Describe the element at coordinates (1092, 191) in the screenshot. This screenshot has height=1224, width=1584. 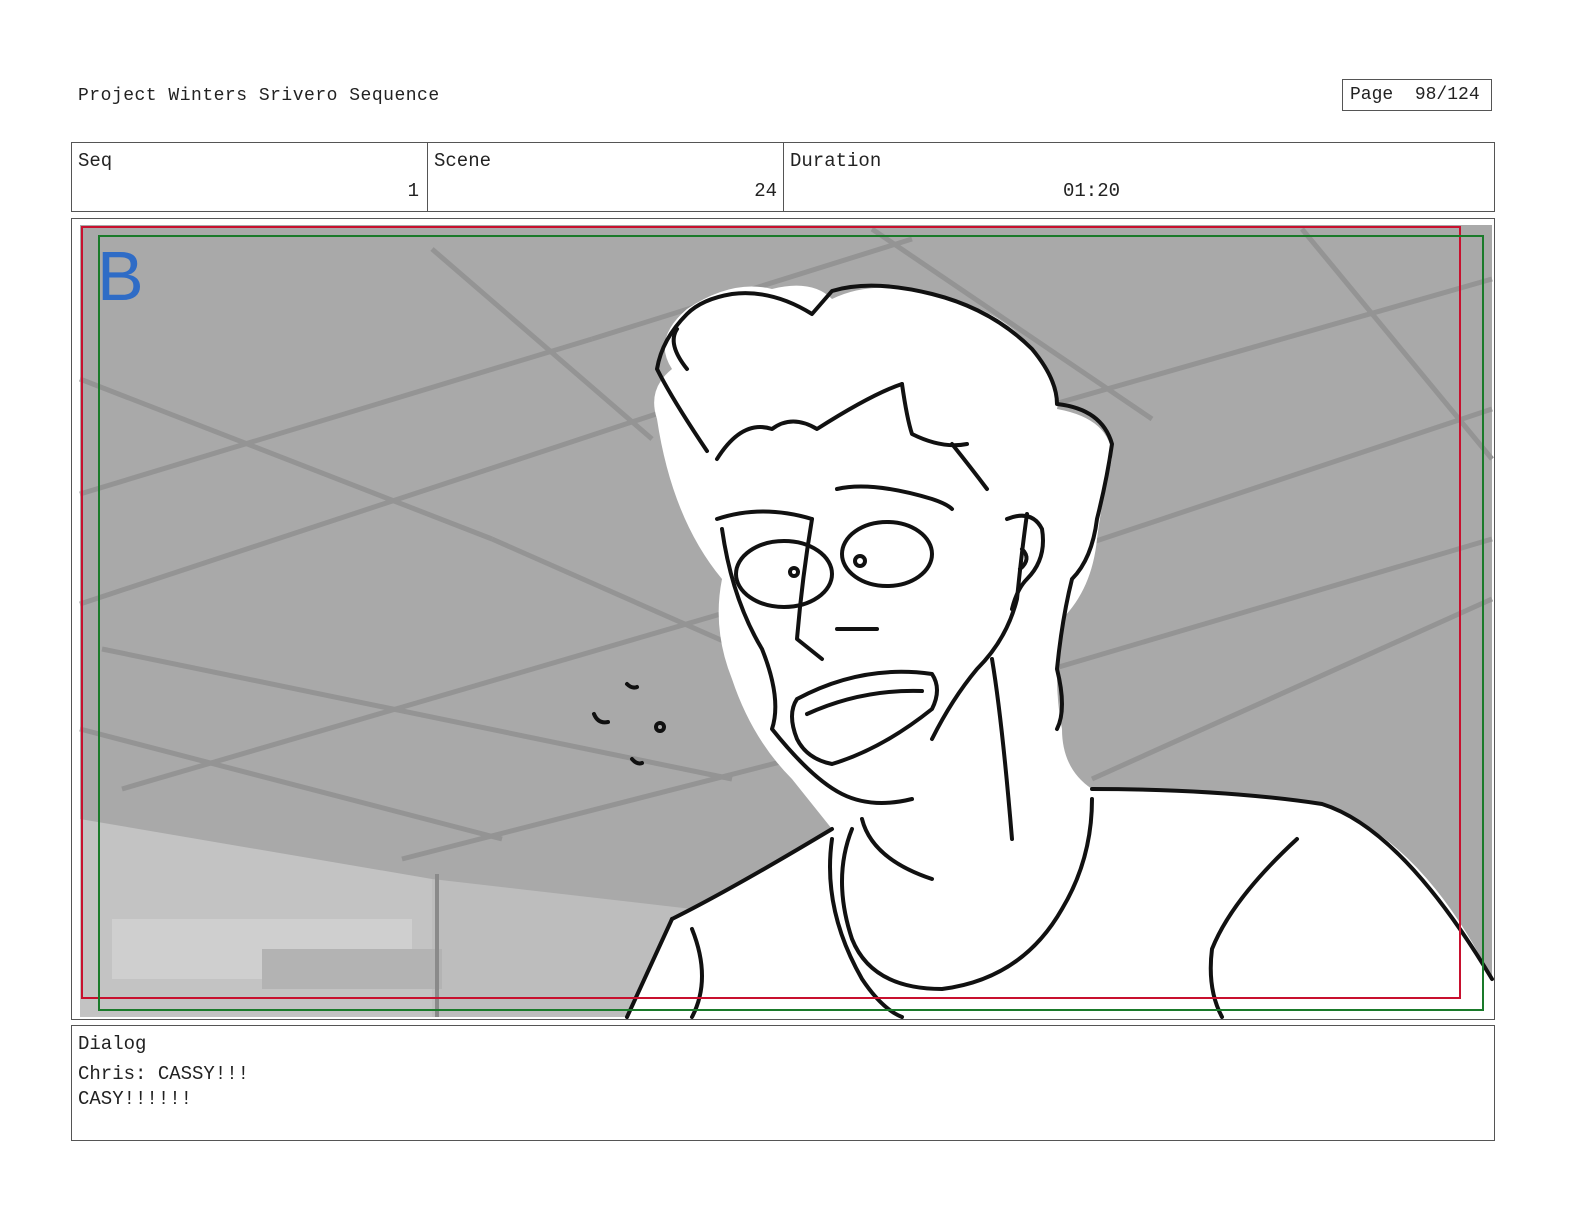
I see `duration-value: 01:20` at that location.